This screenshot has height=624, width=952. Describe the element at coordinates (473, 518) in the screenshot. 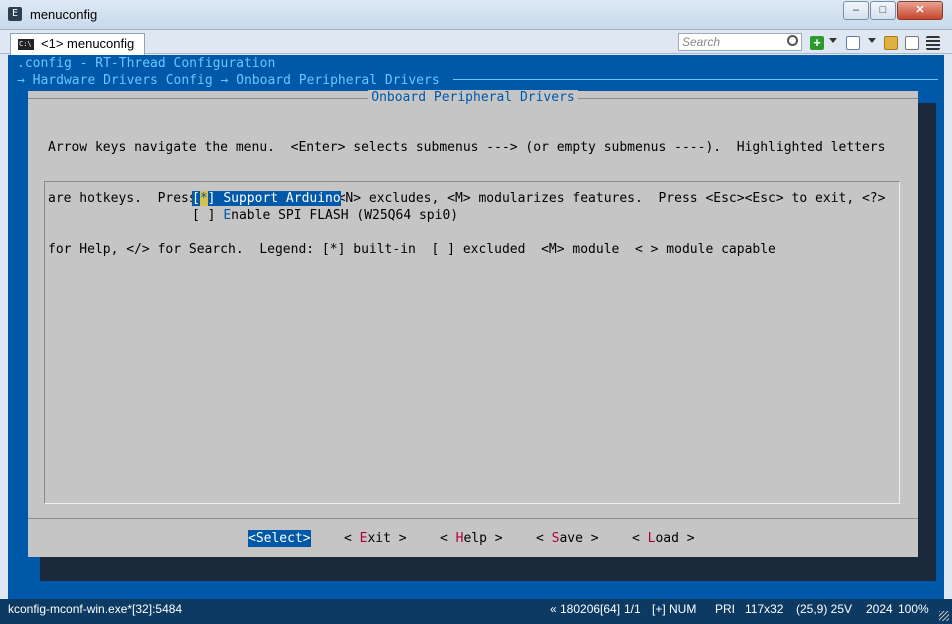

I see `dialog-separator` at that location.